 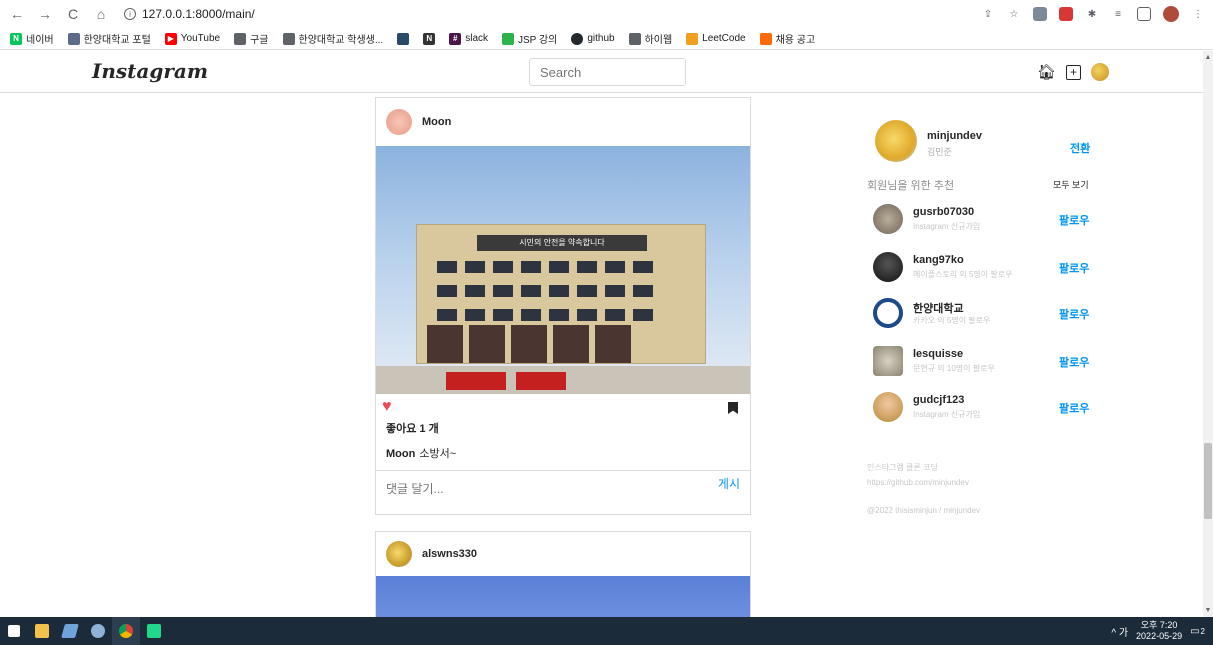 What do you see at coordinates (938, 354) in the screenshot?
I see `rec-username: lesquisse` at bounding box center [938, 354].